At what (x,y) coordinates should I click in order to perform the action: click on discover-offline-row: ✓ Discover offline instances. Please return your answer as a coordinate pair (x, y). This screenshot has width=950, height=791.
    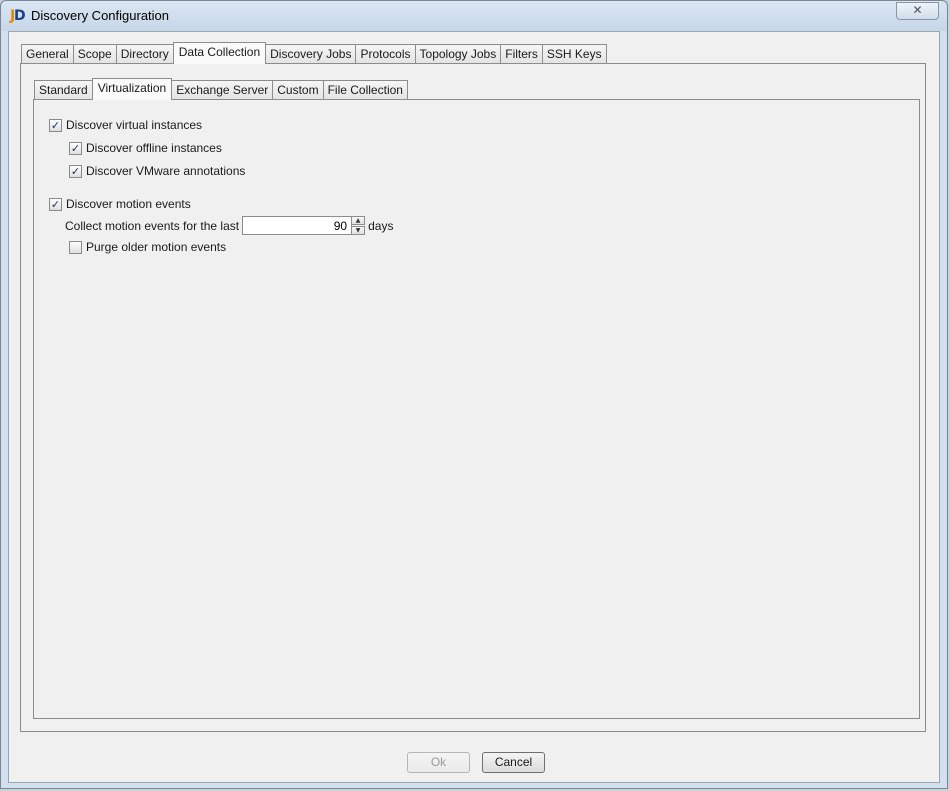
    Looking at the image, I should click on (145, 148).